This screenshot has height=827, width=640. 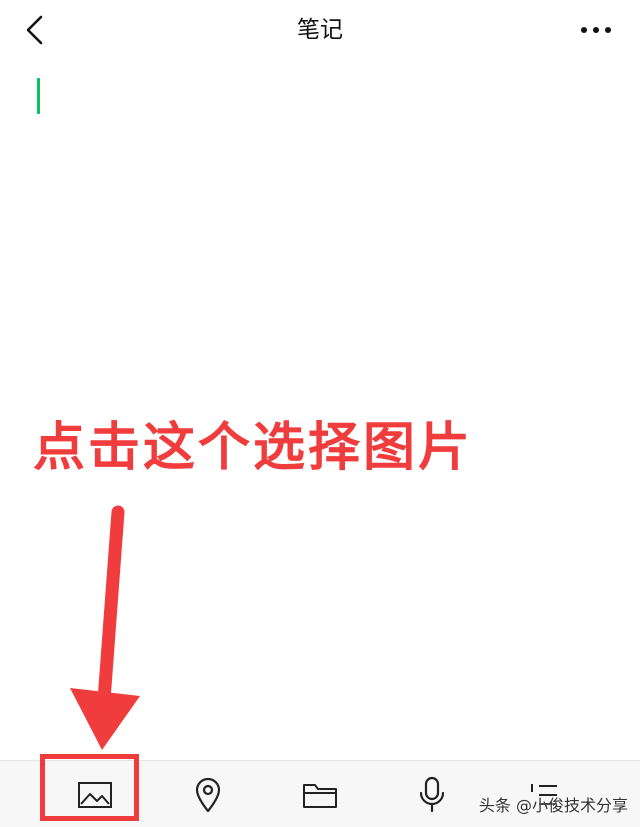 I want to click on insert-file-button, so click(x=320, y=795).